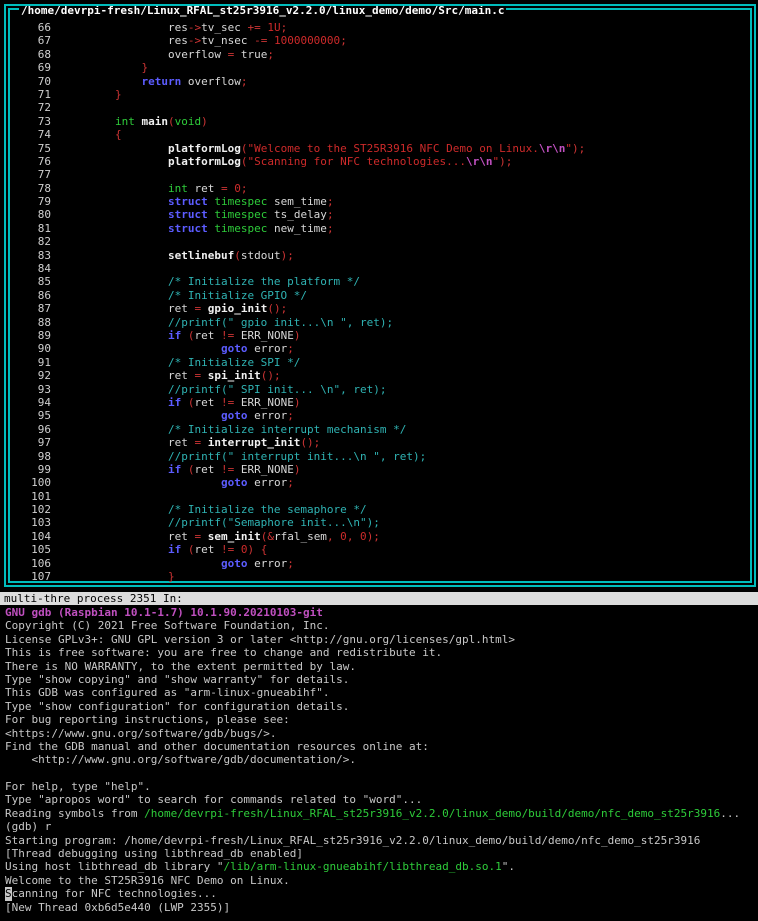 The image size is (758, 921). What do you see at coordinates (237, 228) in the screenshot?
I see `code-token: timespec` at bounding box center [237, 228].